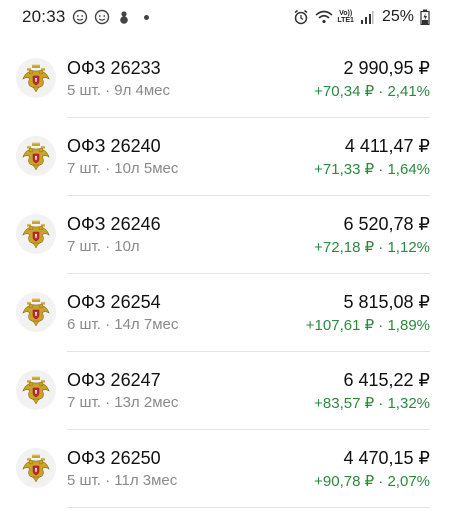  Describe the element at coordinates (428, 17) in the screenshot. I see `battery-charging-icon` at that location.